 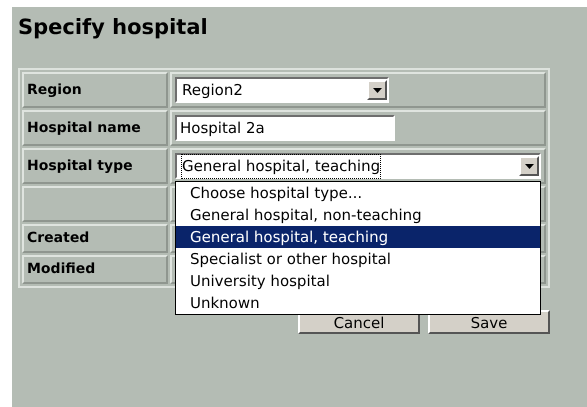 What do you see at coordinates (285, 128) in the screenshot?
I see `text-field: Hospital 2a` at bounding box center [285, 128].